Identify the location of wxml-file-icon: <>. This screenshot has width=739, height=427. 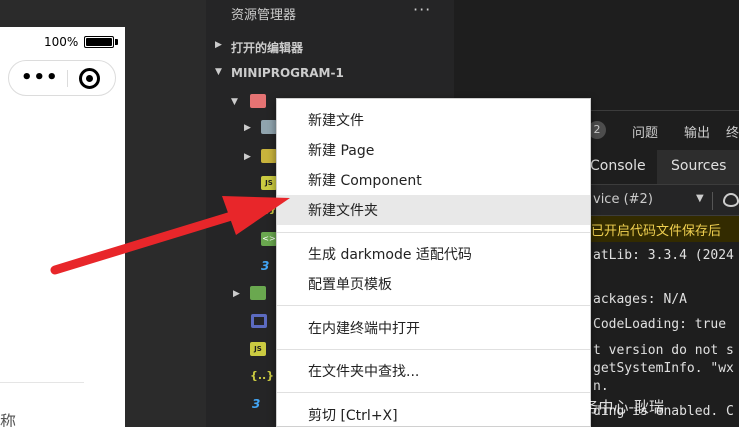
(269, 239).